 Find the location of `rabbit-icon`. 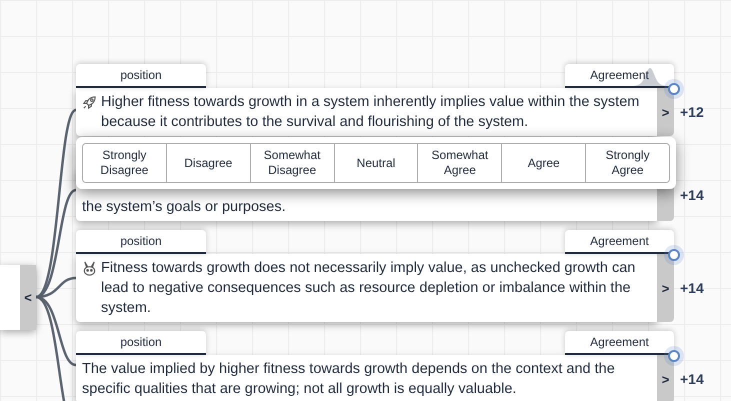

rabbit-icon is located at coordinates (89, 268).